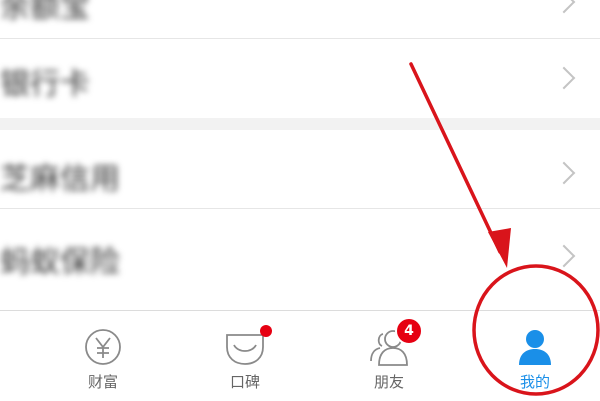 Image resolution: width=600 pixels, height=401 pixels. Describe the element at coordinates (388, 382) in the screenshot. I see `tab-label: 朋友` at that location.